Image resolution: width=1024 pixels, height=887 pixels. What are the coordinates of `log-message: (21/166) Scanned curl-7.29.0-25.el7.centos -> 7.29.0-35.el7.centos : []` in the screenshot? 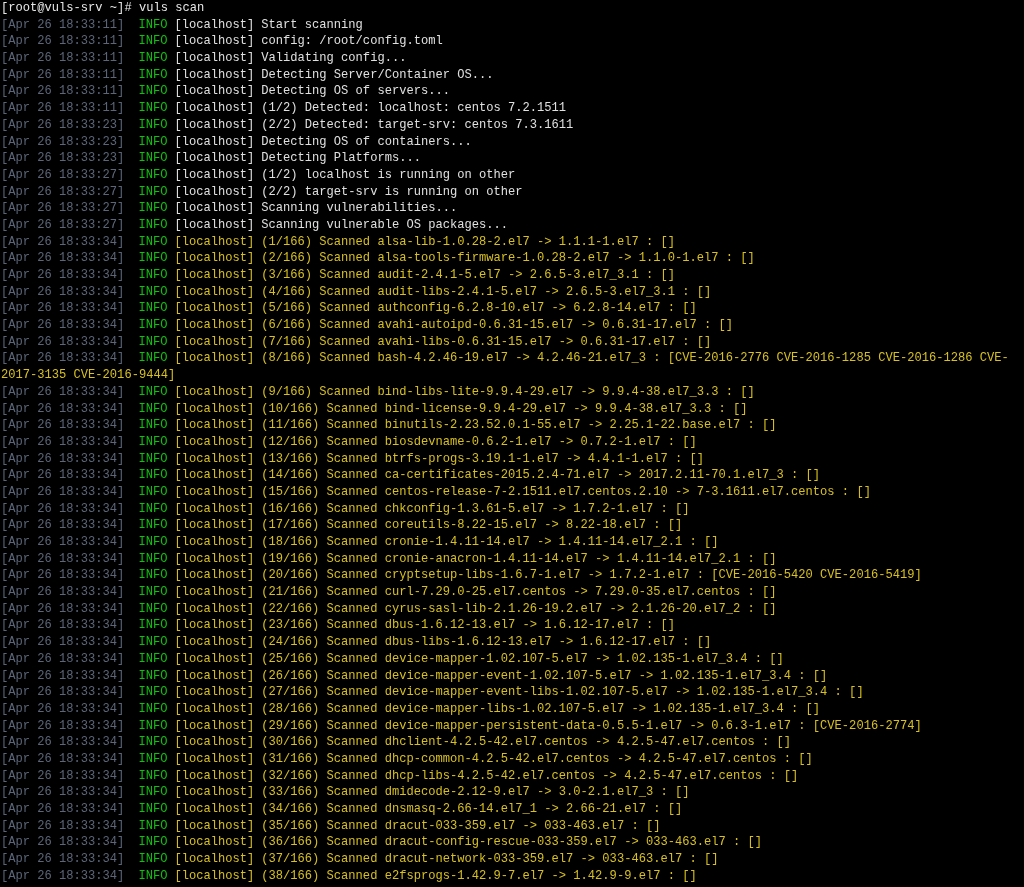 It's located at (519, 592).